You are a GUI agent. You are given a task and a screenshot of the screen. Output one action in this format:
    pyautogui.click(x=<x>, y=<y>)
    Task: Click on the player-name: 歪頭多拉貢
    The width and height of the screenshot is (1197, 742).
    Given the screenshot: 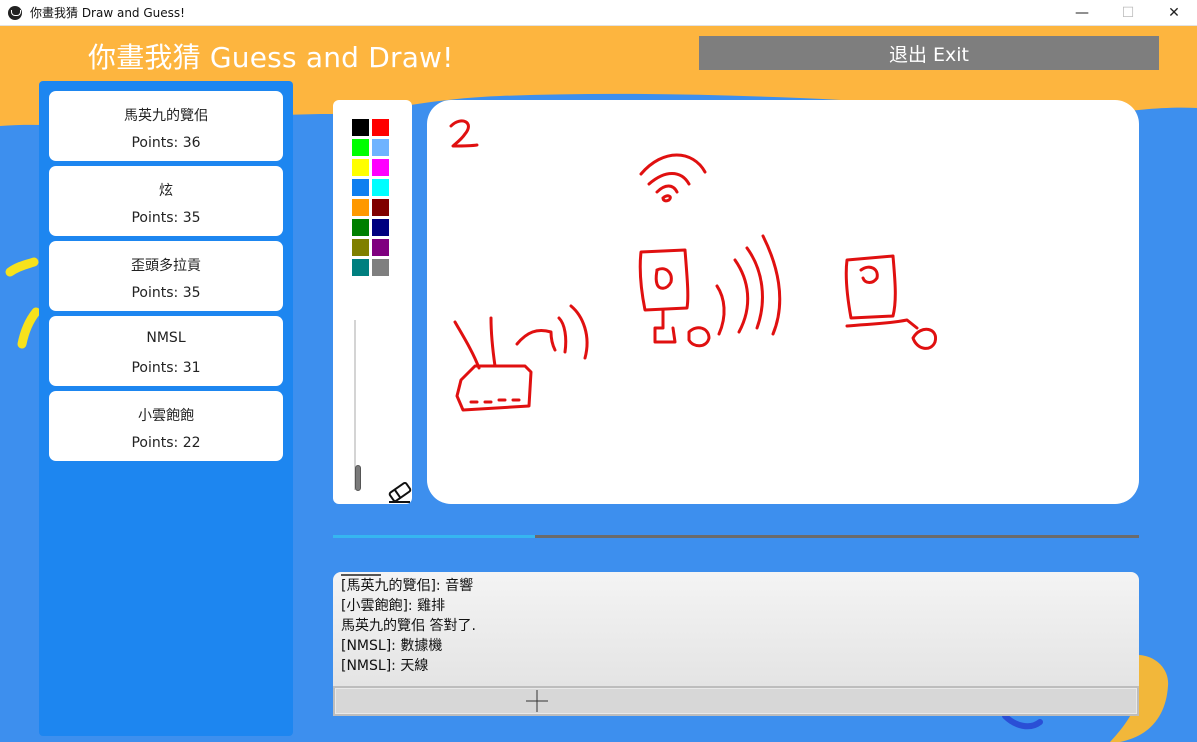 What is the action you would take?
    pyautogui.click(x=166, y=266)
    